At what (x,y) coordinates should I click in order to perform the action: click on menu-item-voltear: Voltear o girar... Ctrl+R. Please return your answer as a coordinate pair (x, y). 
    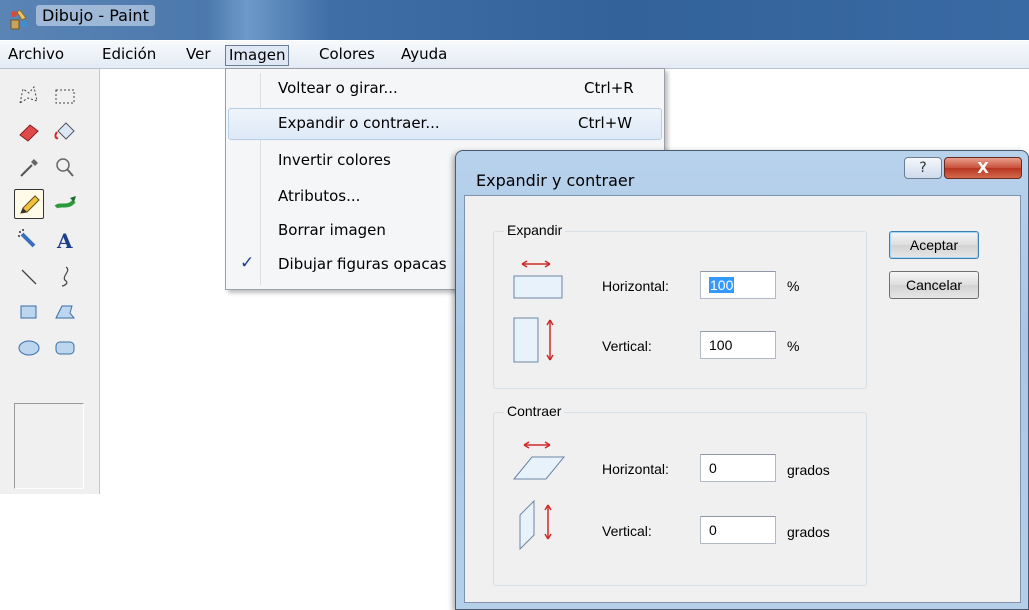
    Looking at the image, I should click on (445, 89).